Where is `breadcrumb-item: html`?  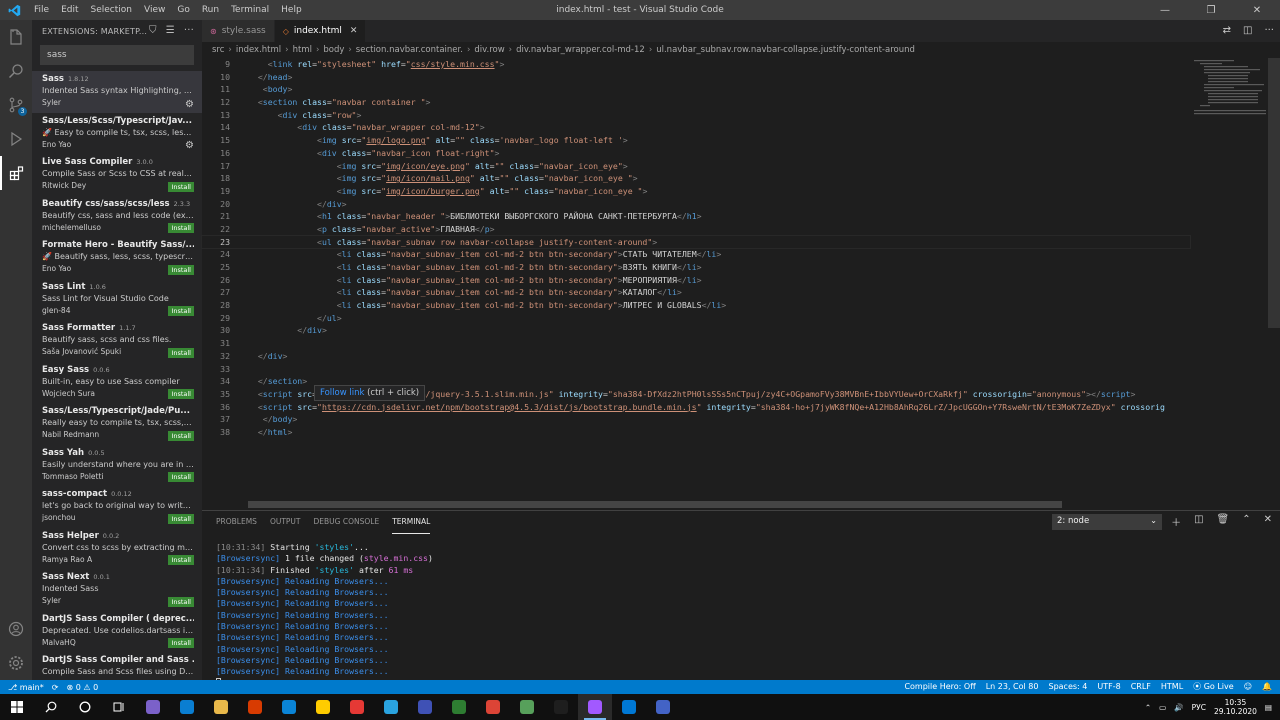 breadcrumb-item: html is located at coordinates (302, 50).